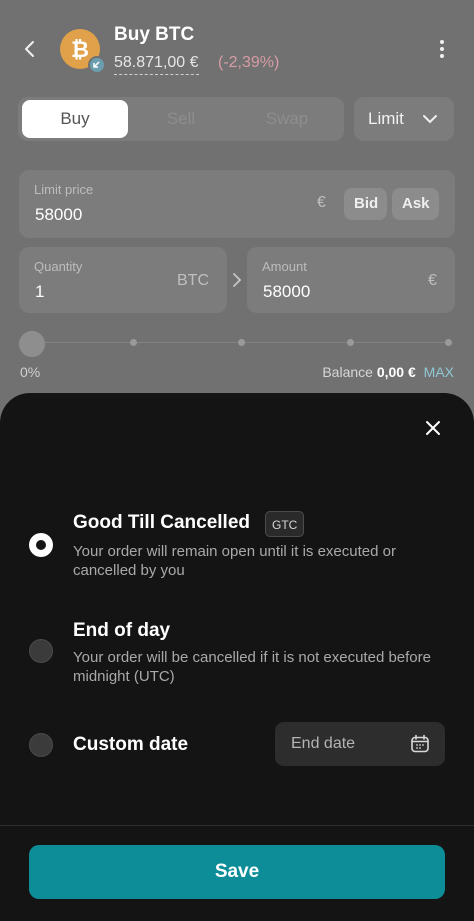  I want to click on amount-currency: €, so click(432, 280).